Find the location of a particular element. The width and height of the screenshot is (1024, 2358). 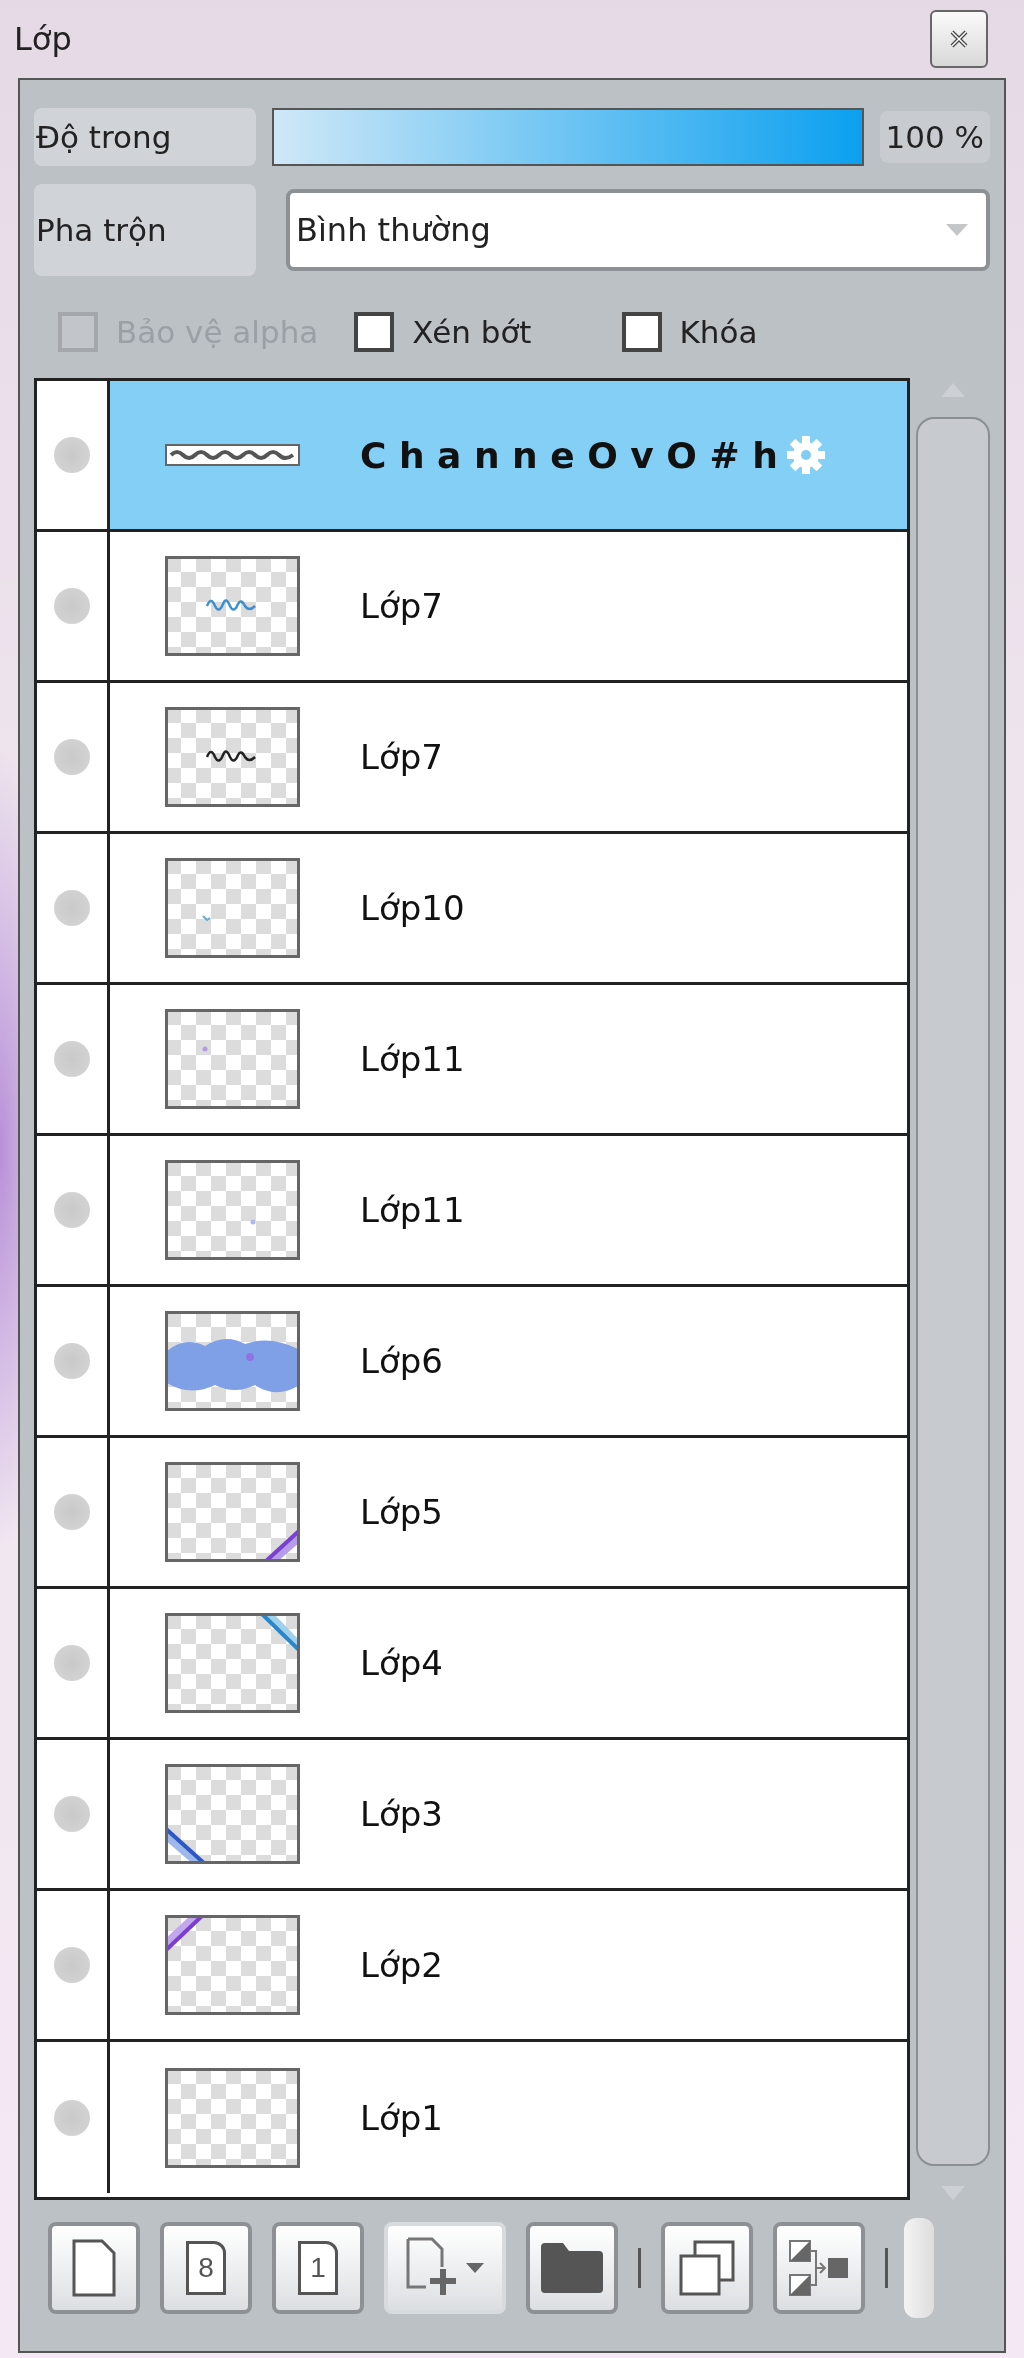

layer-name: Lớp5 is located at coordinates (401, 1512).